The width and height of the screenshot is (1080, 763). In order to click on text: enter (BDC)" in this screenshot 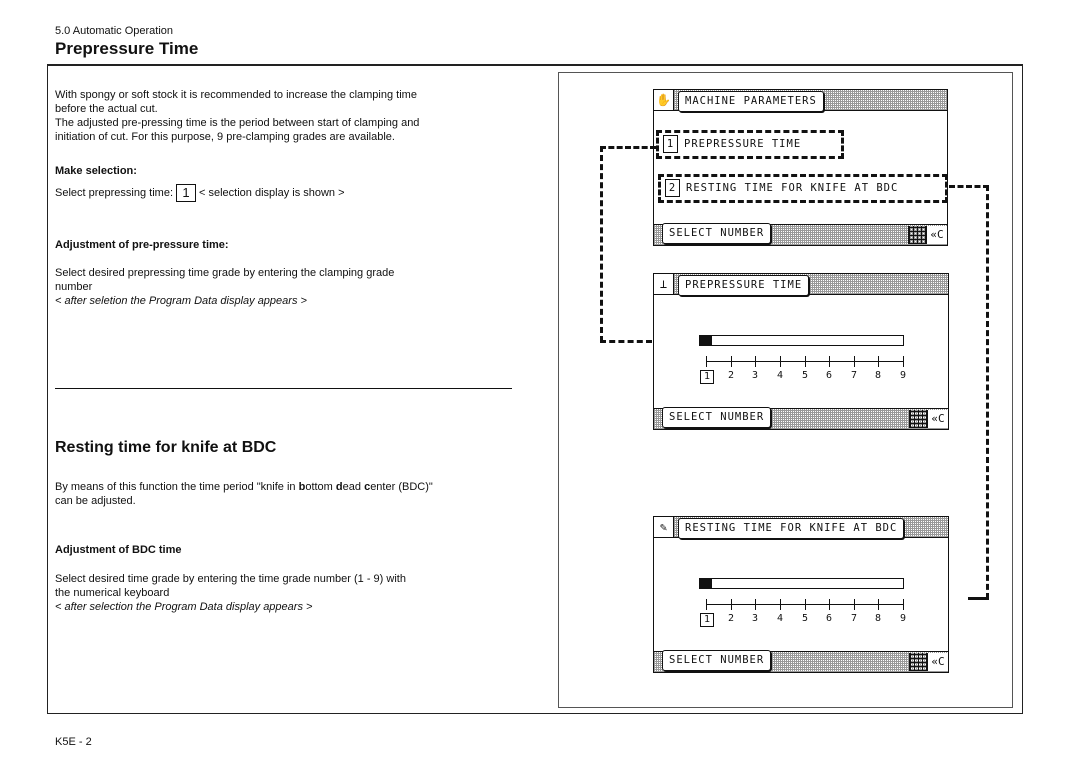, I will do `click(401, 487)`.